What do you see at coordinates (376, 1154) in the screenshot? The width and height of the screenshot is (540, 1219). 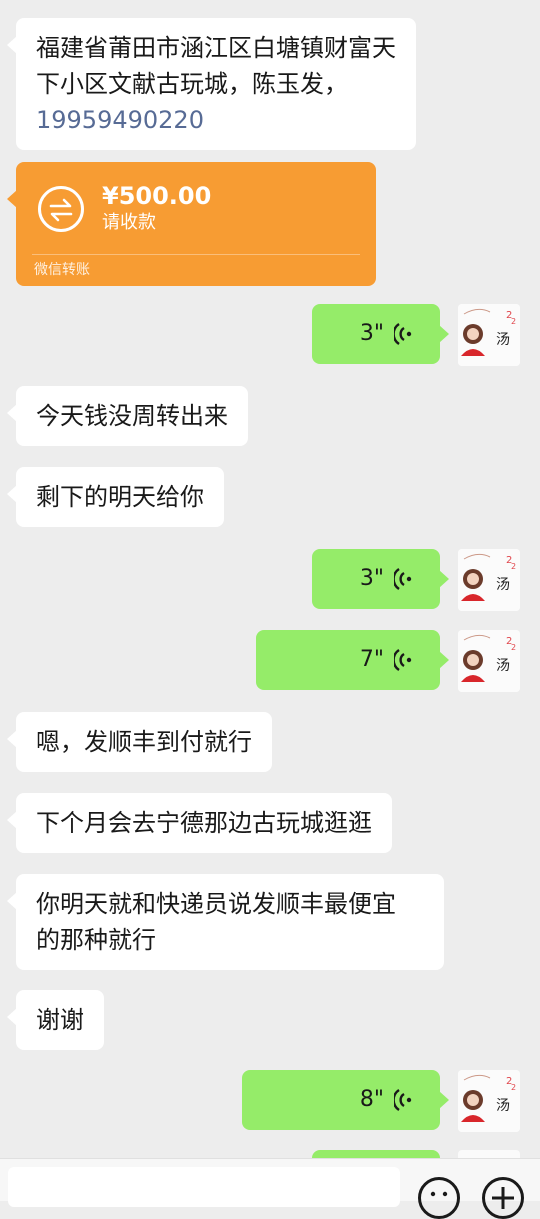 I see `voice-message-partial` at bounding box center [376, 1154].